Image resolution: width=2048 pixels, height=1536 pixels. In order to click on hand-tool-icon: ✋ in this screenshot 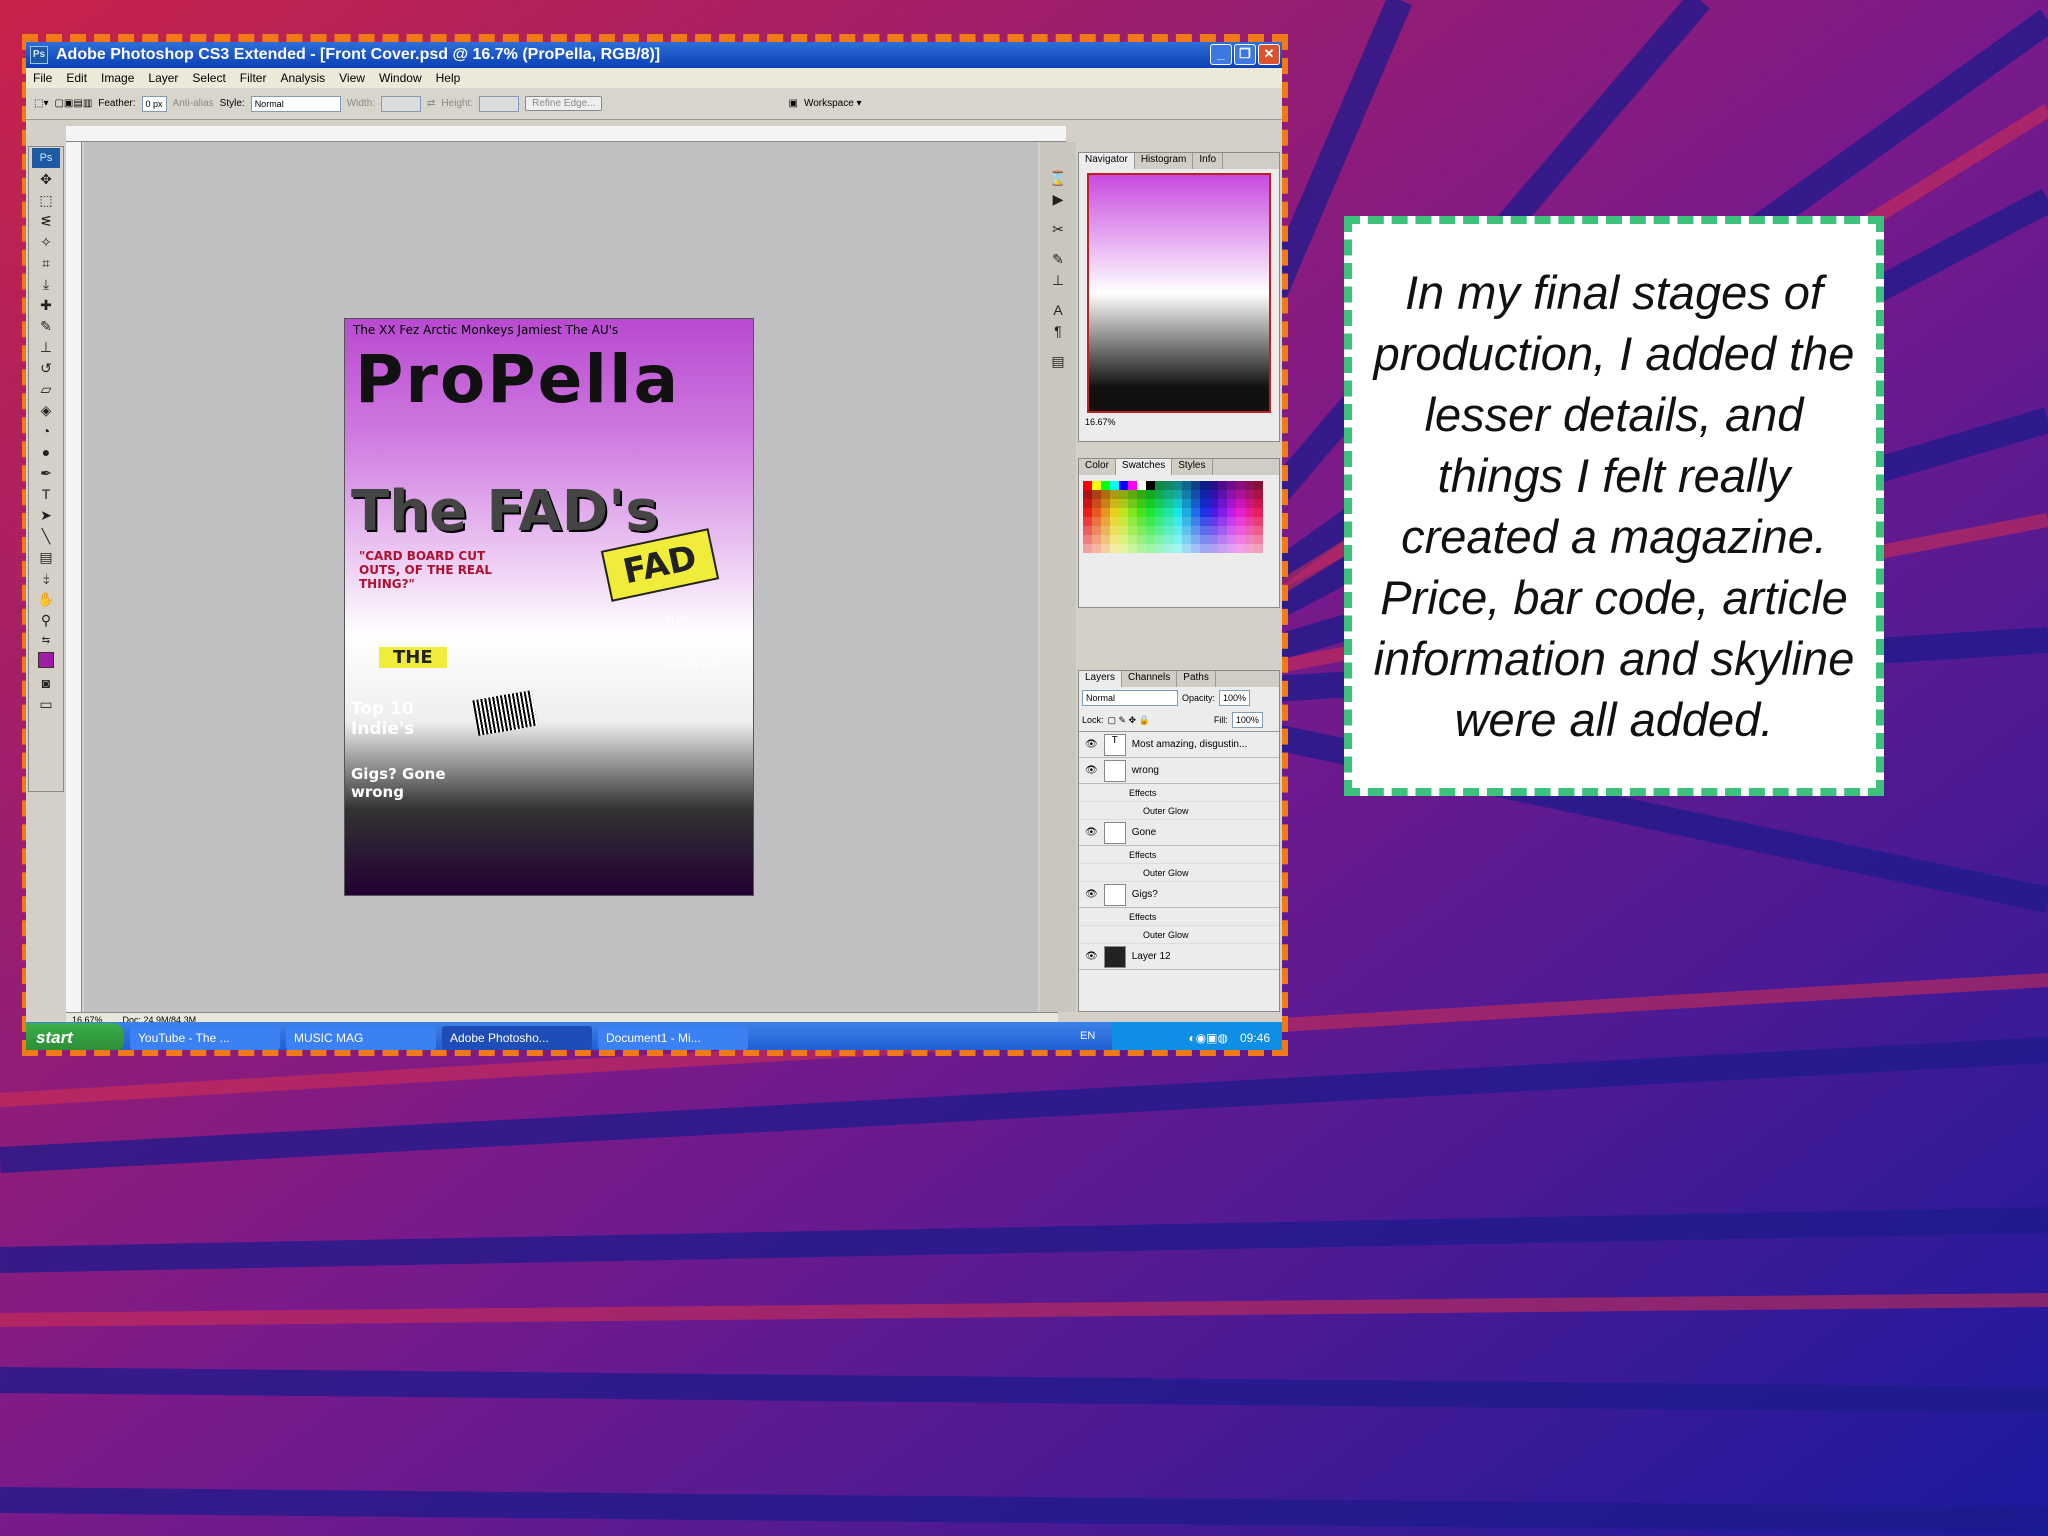, I will do `click(46, 599)`.